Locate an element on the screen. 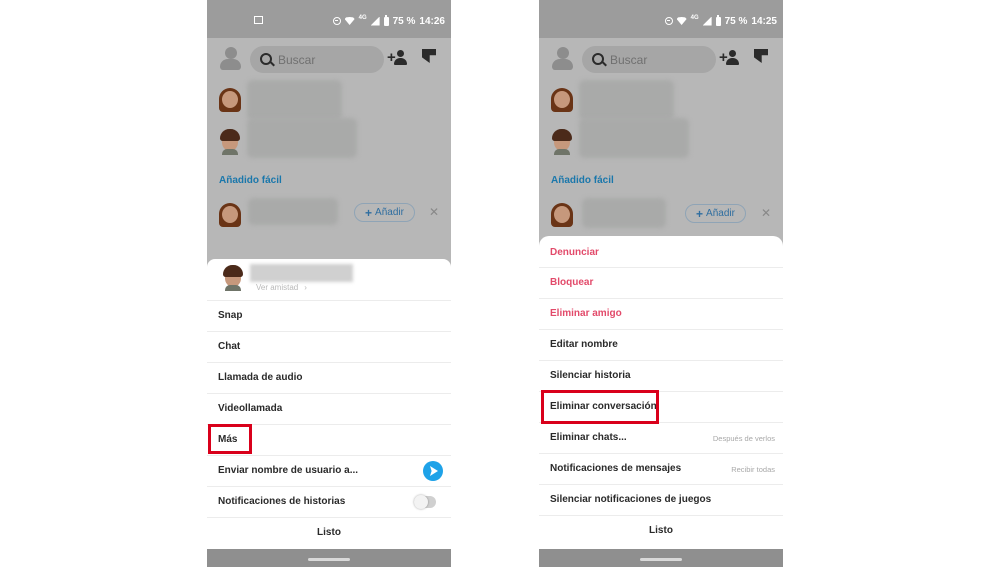  menu-item-label: Notificaciones de historias is located at coordinates (282, 501).